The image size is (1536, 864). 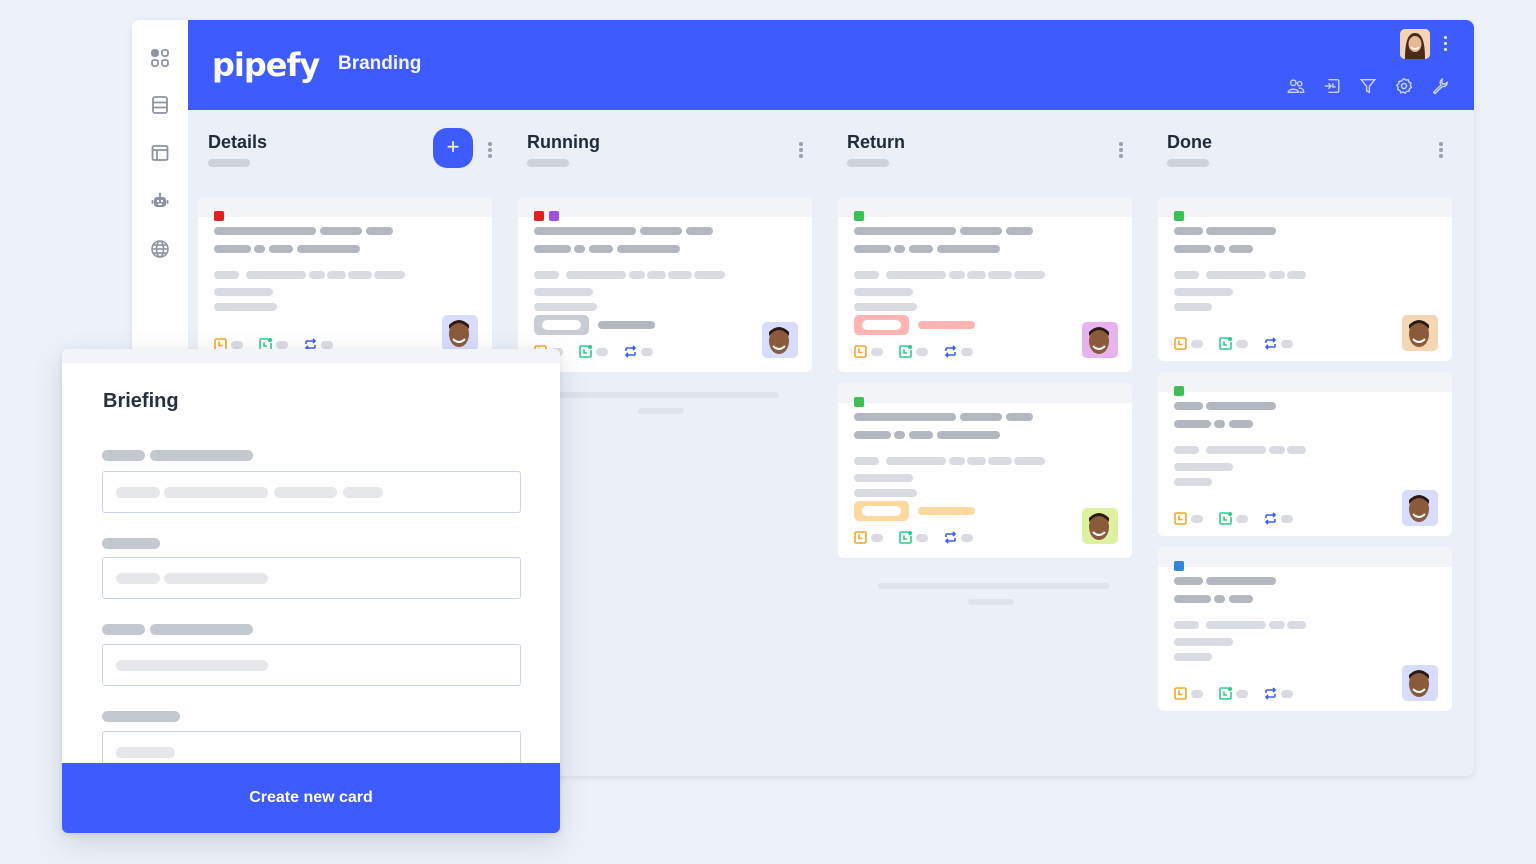 I want to click on header-toolbar, so click(x=1368, y=86).